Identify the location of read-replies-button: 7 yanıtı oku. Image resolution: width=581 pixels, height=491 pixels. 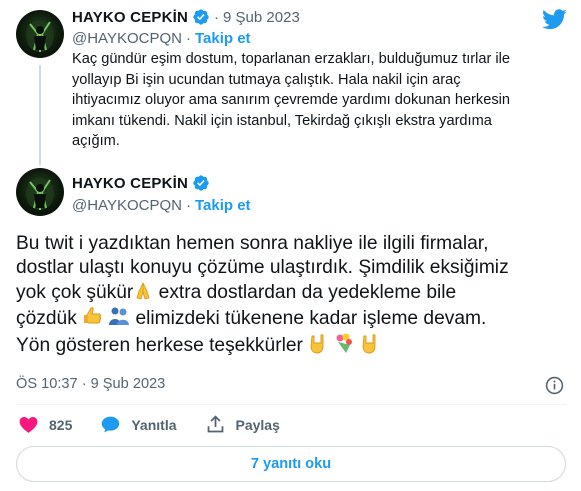
(291, 464).